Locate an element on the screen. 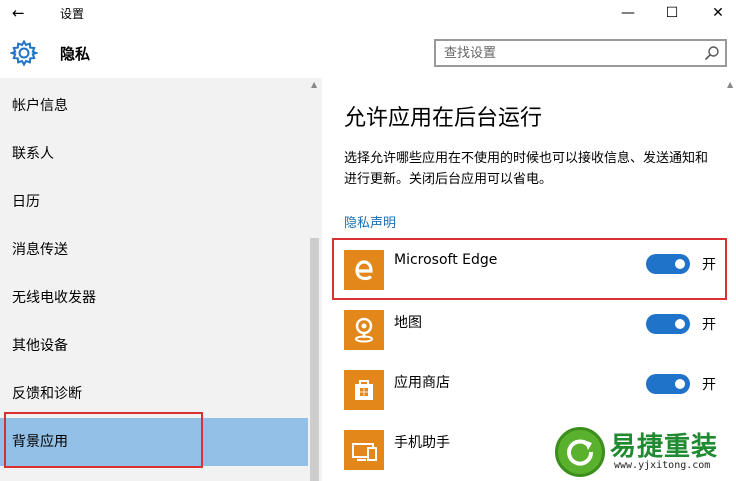 This screenshot has width=736, height=481. search-box is located at coordinates (580, 53).